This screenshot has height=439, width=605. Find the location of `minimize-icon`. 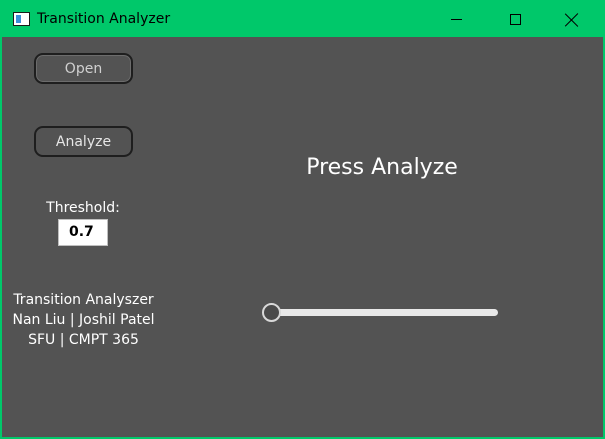

minimize-icon is located at coordinates (456, 19).